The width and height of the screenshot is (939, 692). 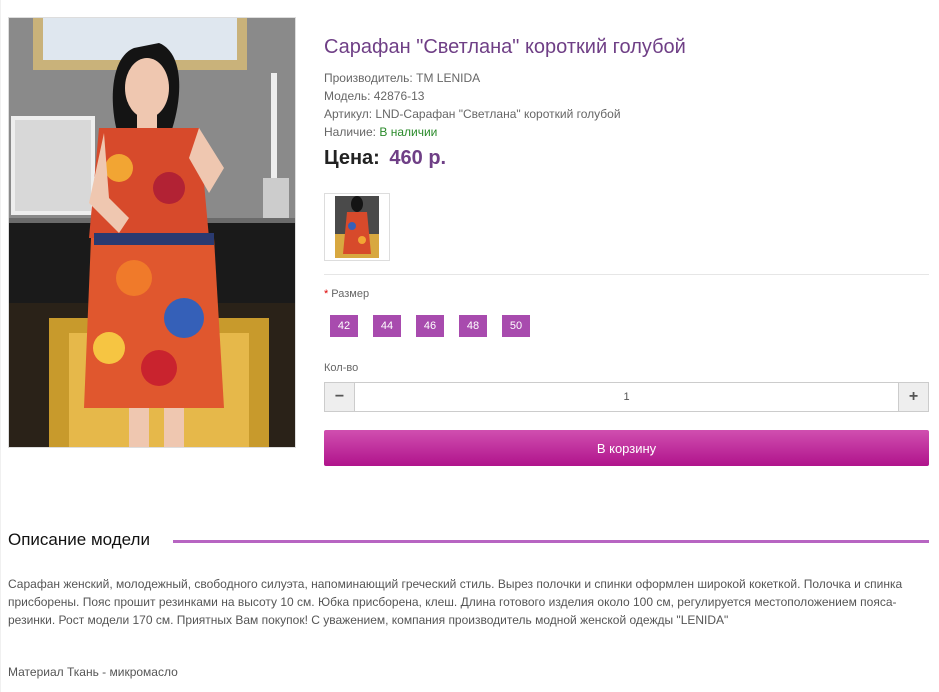 What do you see at coordinates (472, 132) in the screenshot?
I see `availability-row: Наличие: В наличии` at bounding box center [472, 132].